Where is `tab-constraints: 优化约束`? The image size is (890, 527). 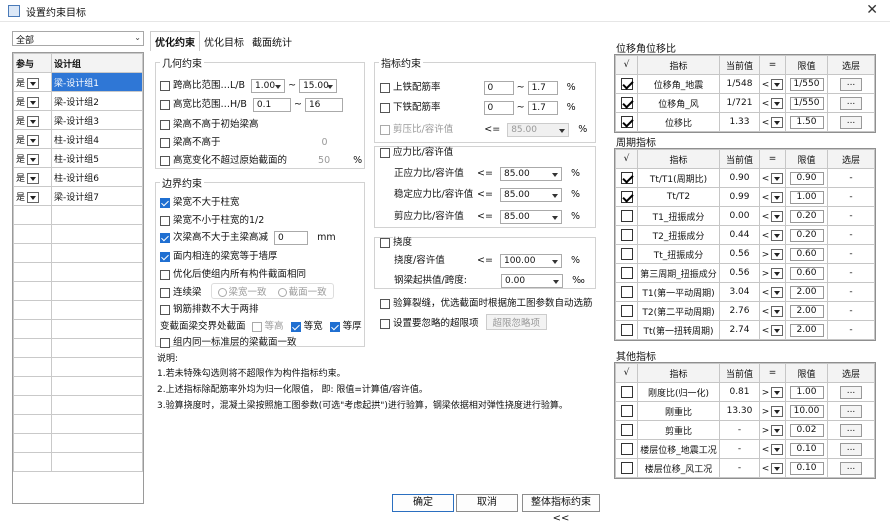
tab-constraints: 优化约束 is located at coordinates (175, 41).